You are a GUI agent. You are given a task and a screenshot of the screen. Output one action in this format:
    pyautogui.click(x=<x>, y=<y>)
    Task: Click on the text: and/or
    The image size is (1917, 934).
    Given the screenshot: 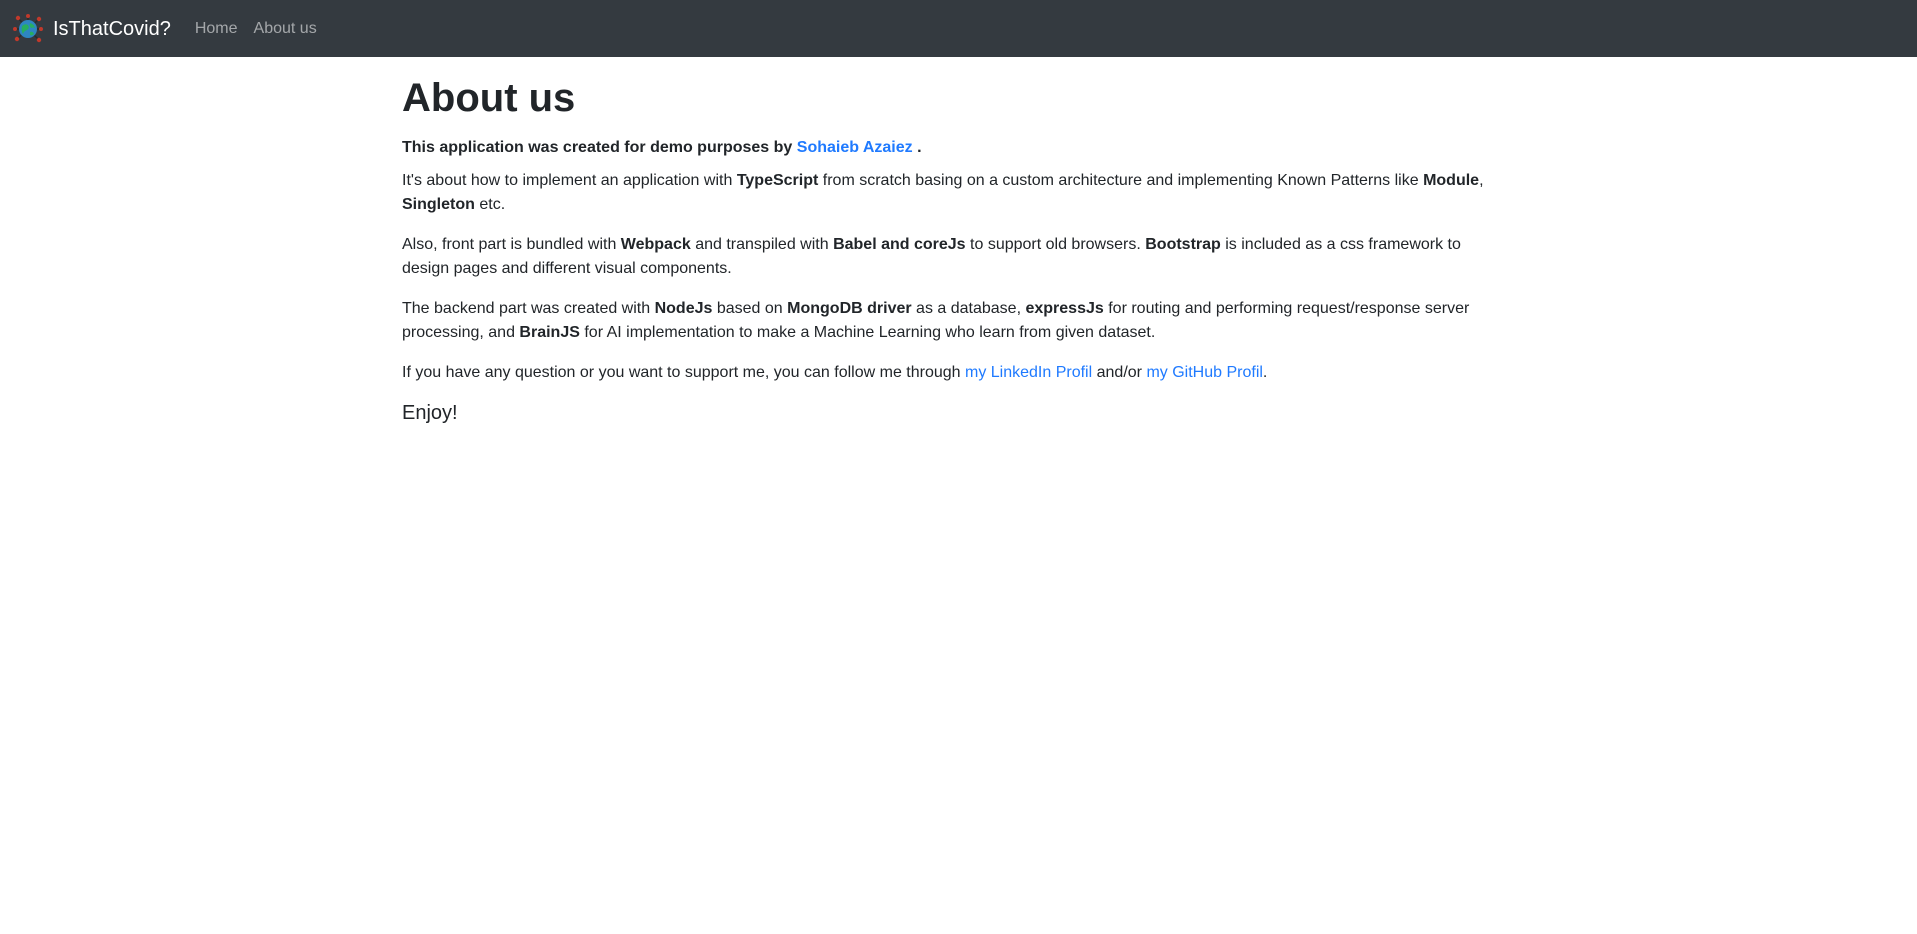 What is the action you would take?
    pyautogui.click(x=1119, y=372)
    